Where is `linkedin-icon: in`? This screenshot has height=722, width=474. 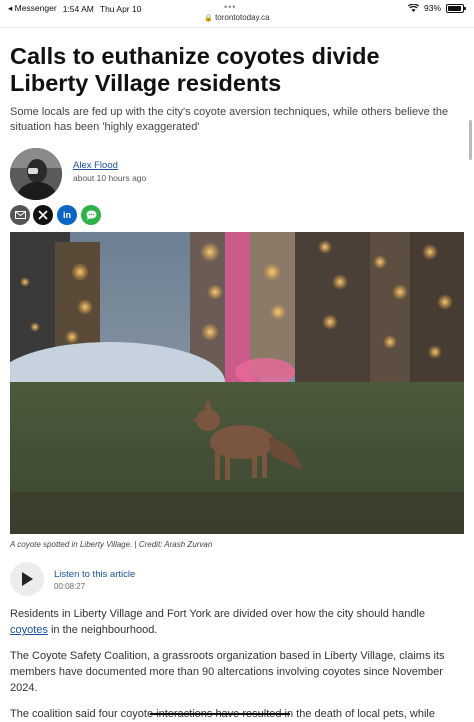
linkedin-icon: in is located at coordinates (67, 215).